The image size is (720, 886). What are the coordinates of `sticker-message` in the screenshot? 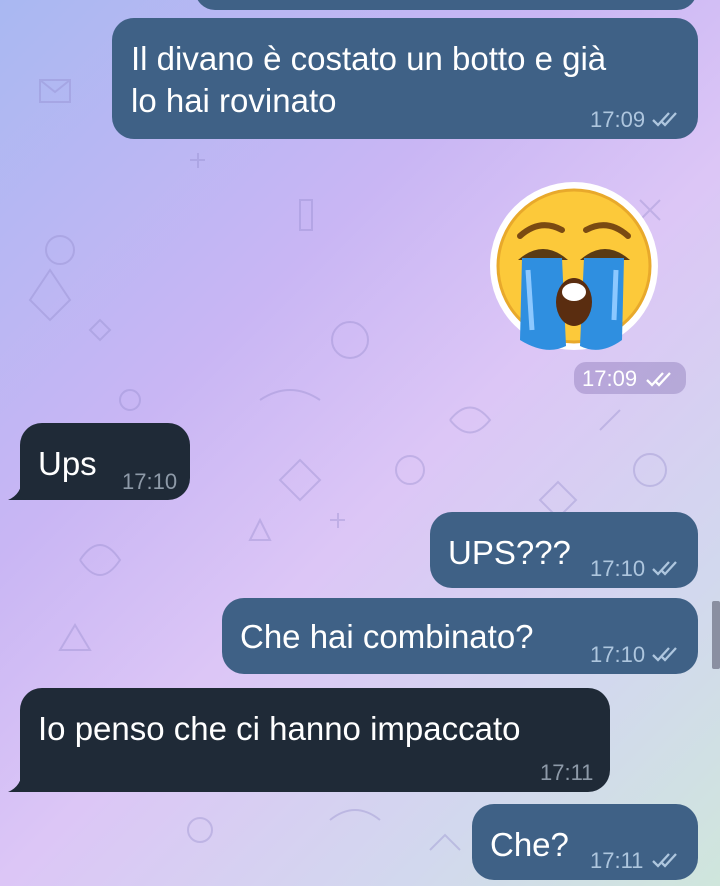 It's located at (574, 266).